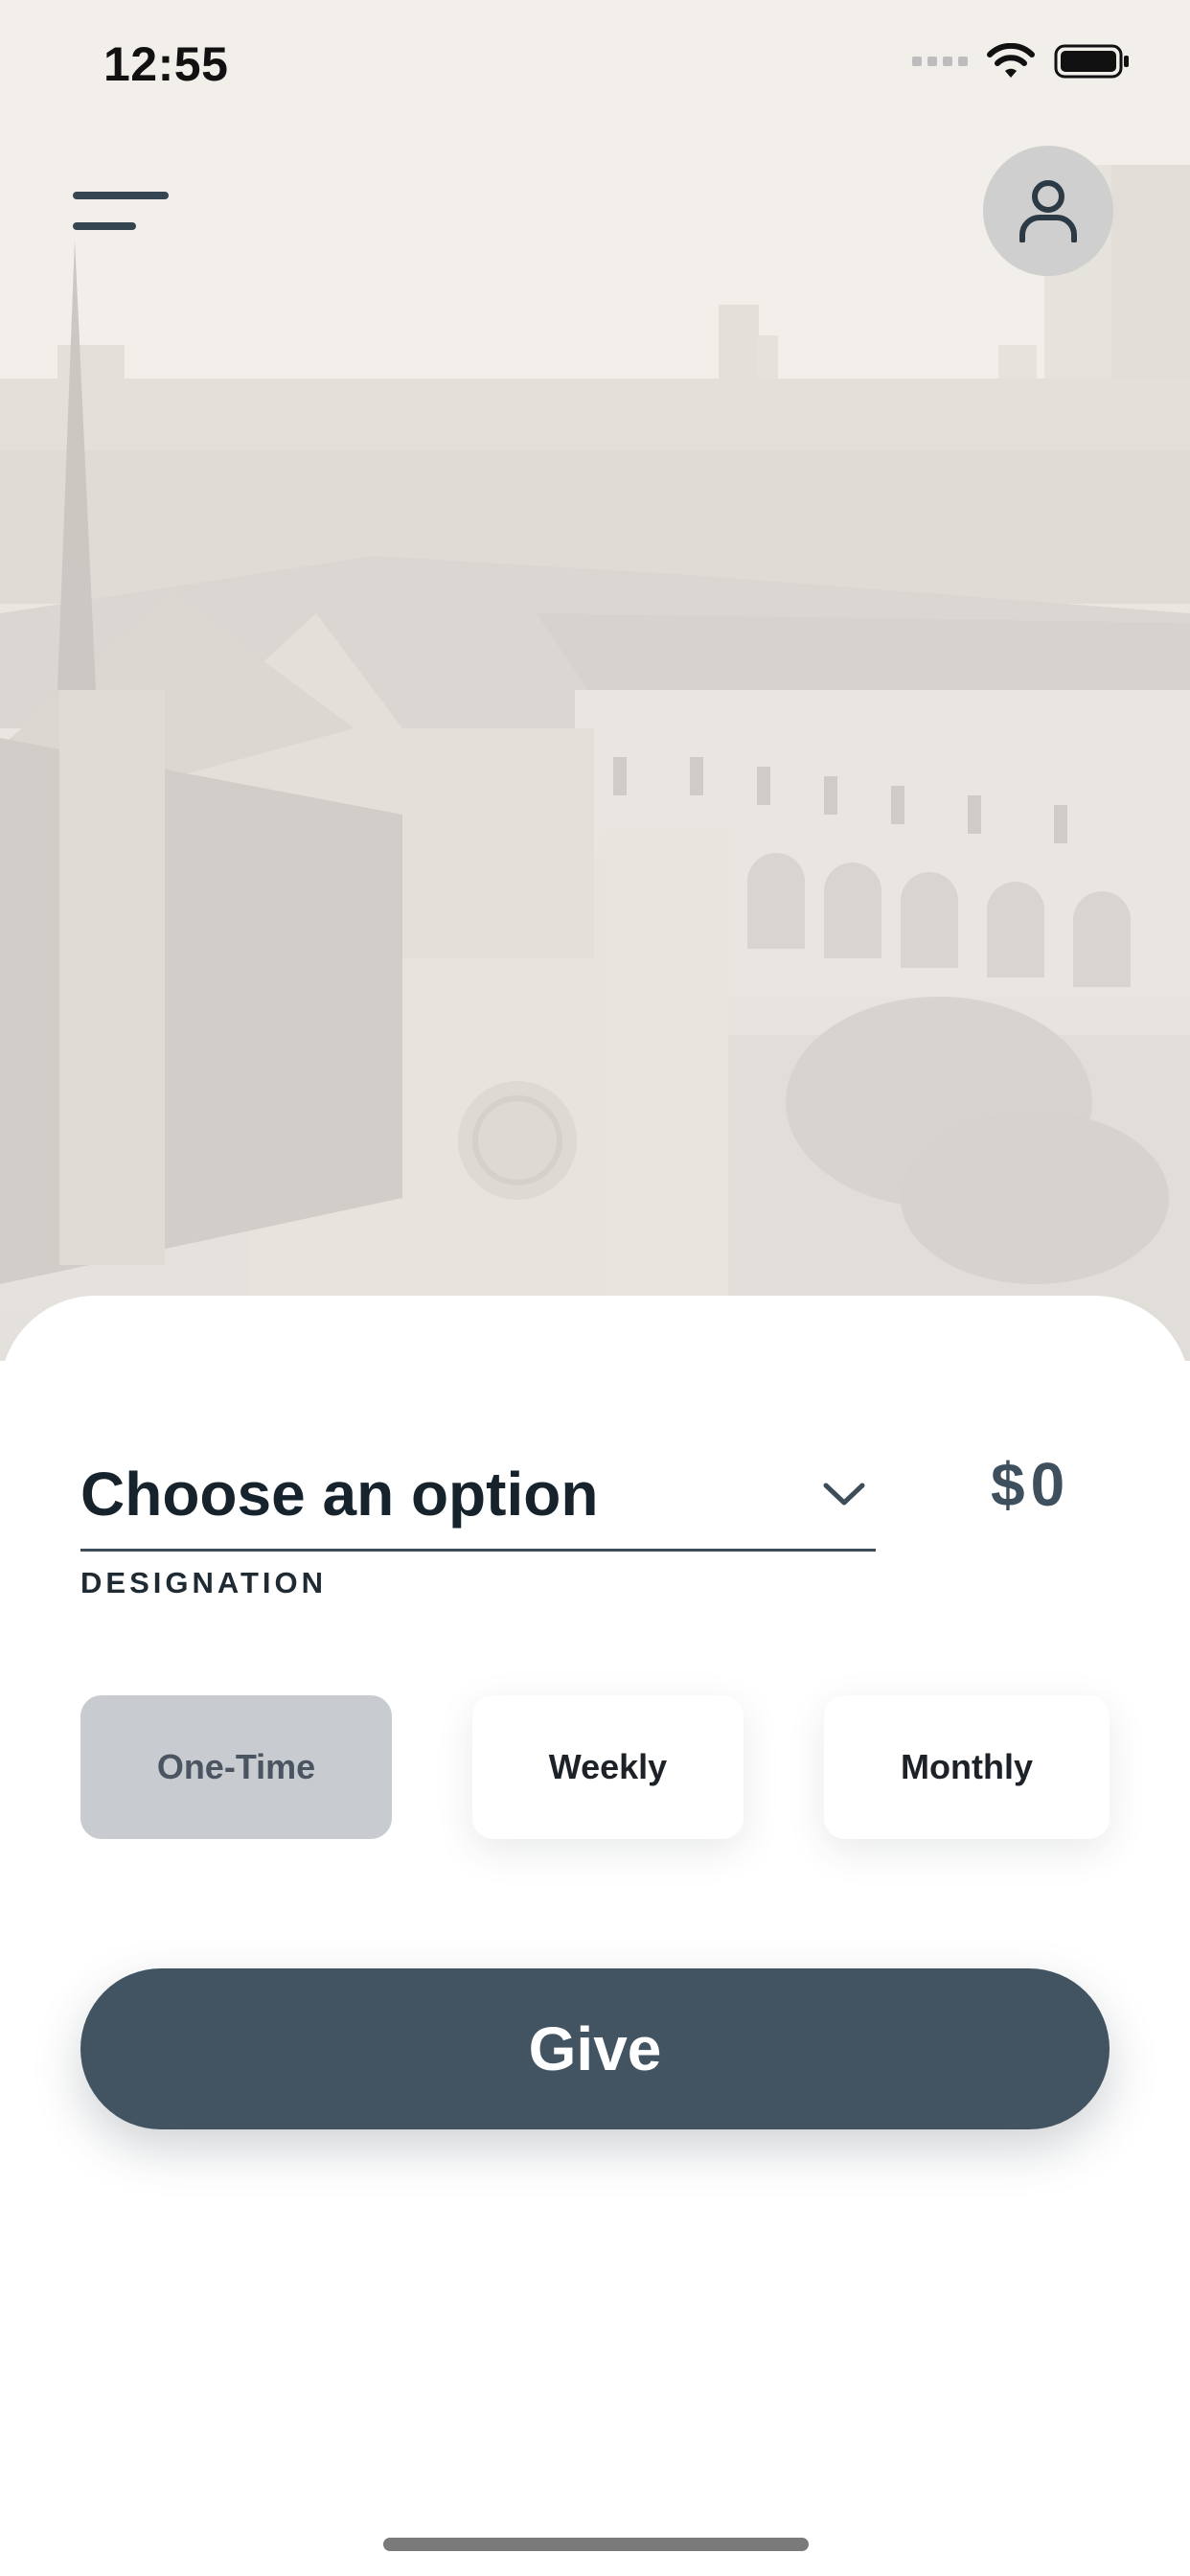 Image resolution: width=1190 pixels, height=2576 pixels. I want to click on designation-label: DESIGNATION, so click(203, 1582).